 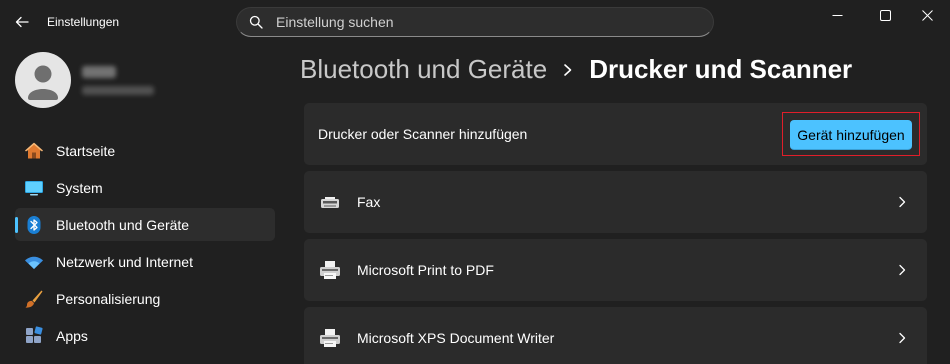 I want to click on avatar, so click(x=43, y=80).